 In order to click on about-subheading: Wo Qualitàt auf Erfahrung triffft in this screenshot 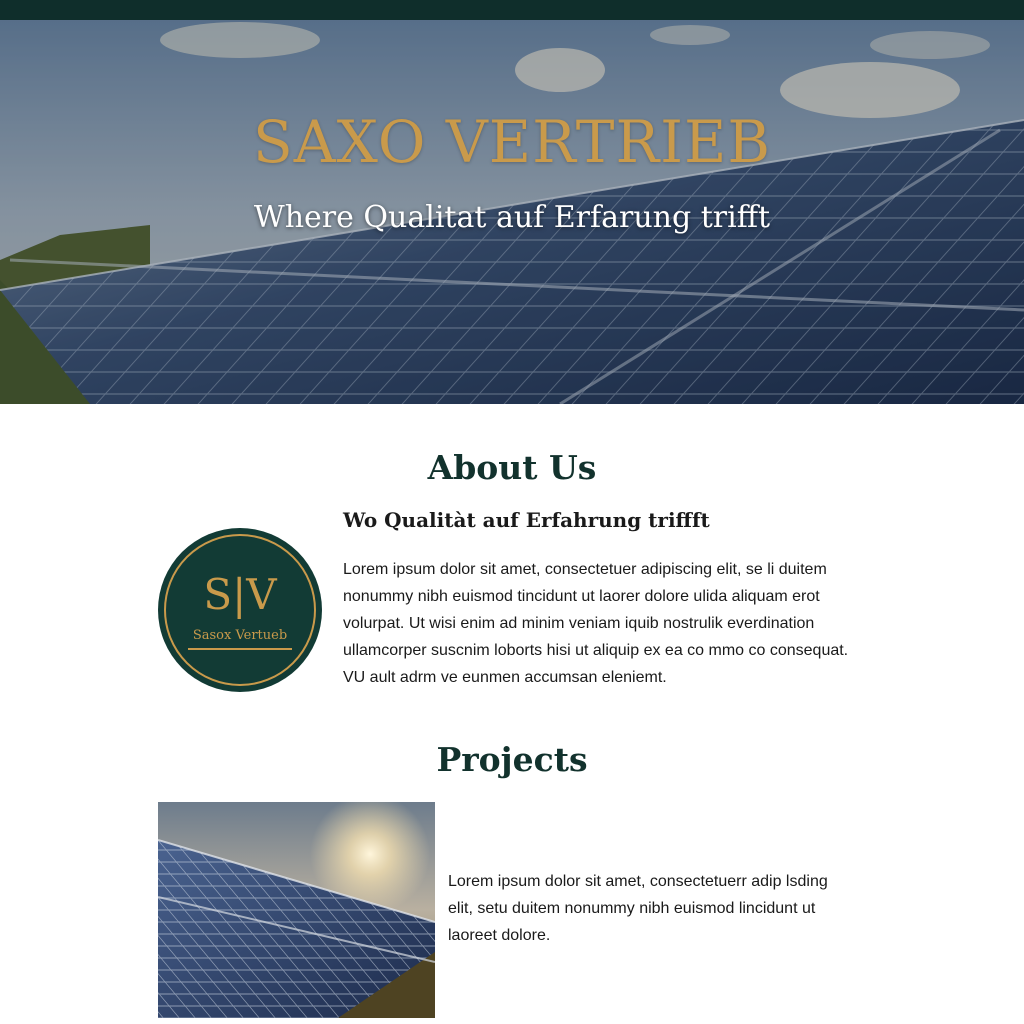, I will do `click(526, 520)`.